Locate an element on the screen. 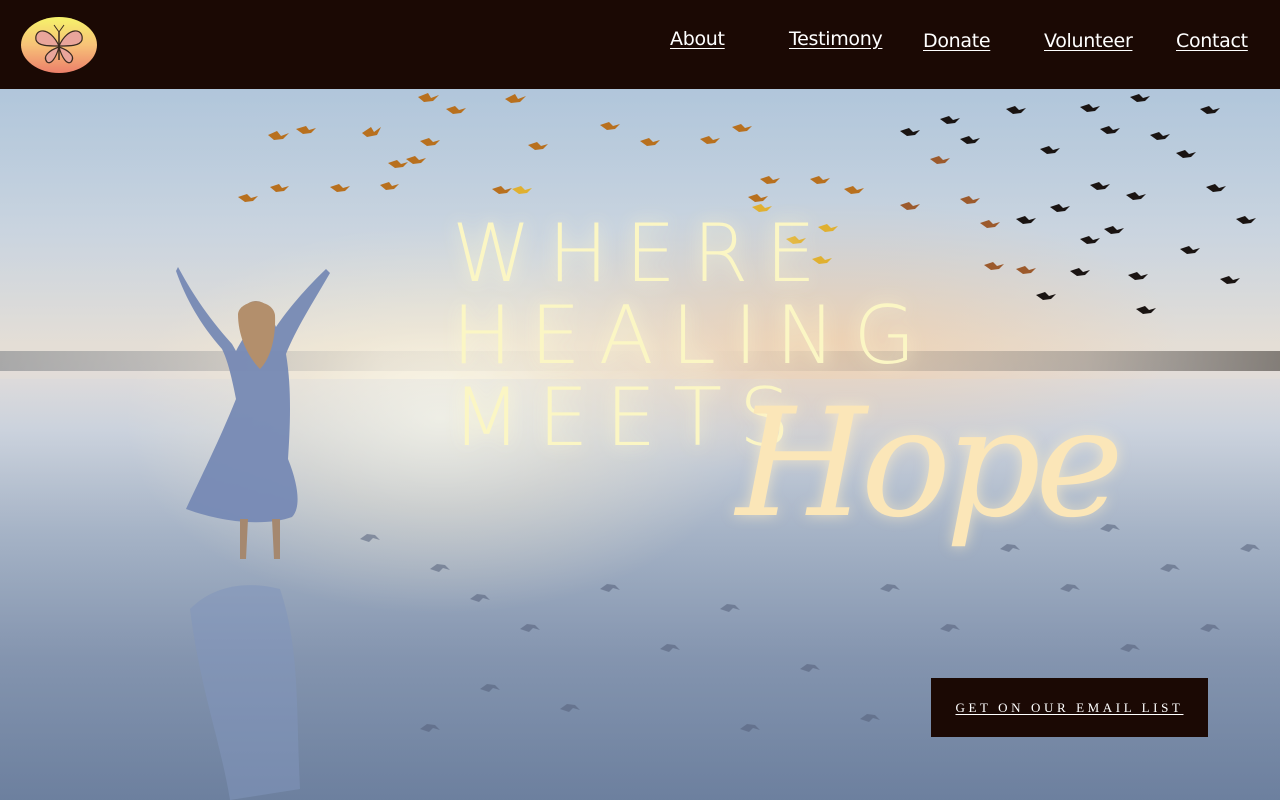 The width and height of the screenshot is (1280, 800). nav-volunteer-link: Volunteer is located at coordinates (1088, 41).